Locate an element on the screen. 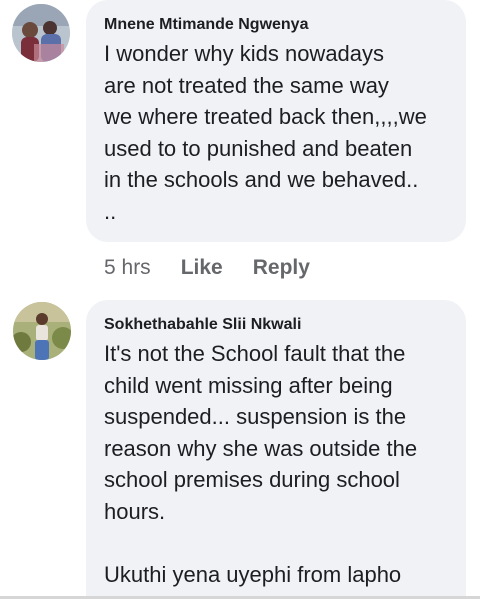  paragraph-break is located at coordinates (260, 543).